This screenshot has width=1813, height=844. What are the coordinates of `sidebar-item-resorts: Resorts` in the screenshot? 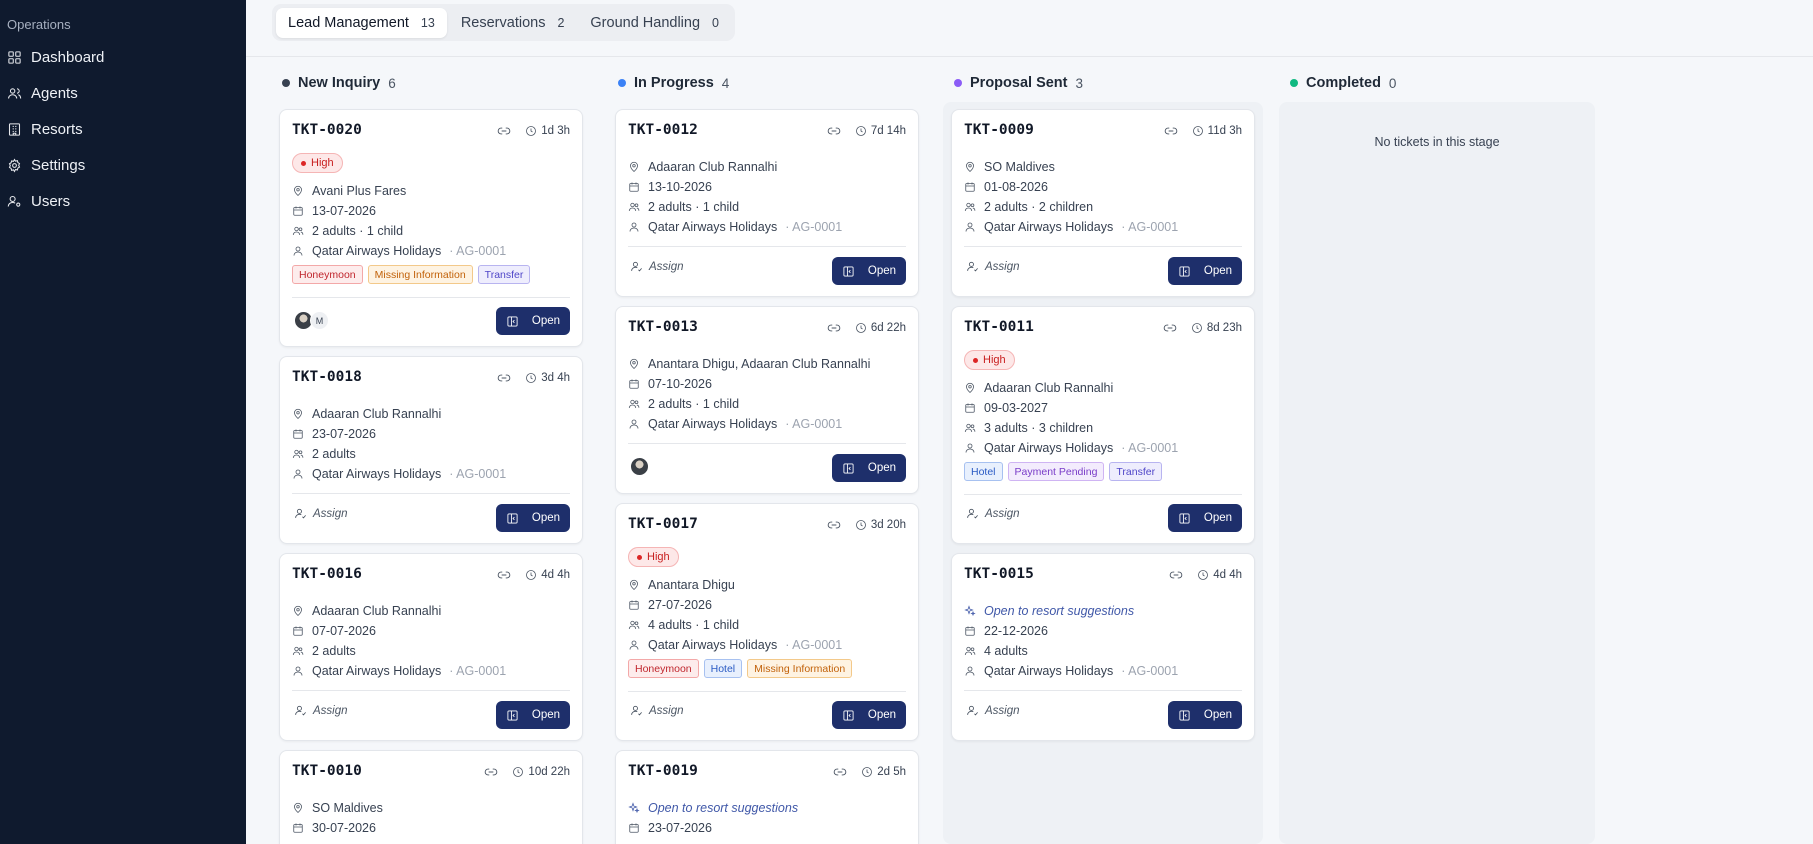 It's located at (45, 129).